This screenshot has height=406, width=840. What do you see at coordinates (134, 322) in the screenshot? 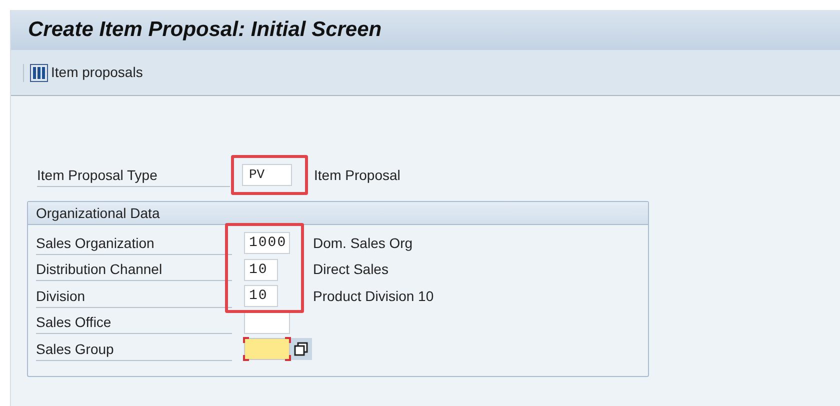
I see `field-label: Sales Office` at bounding box center [134, 322].